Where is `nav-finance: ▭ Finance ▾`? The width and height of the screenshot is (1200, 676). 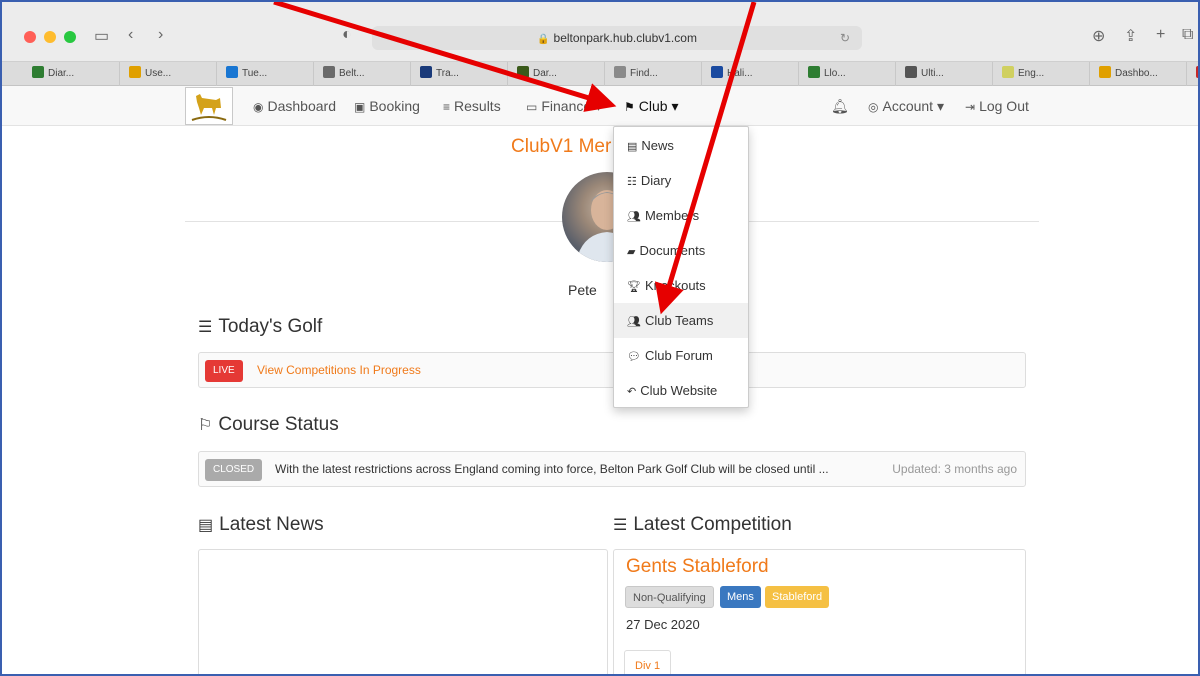 nav-finance: ▭ Finance ▾ is located at coordinates (564, 106).